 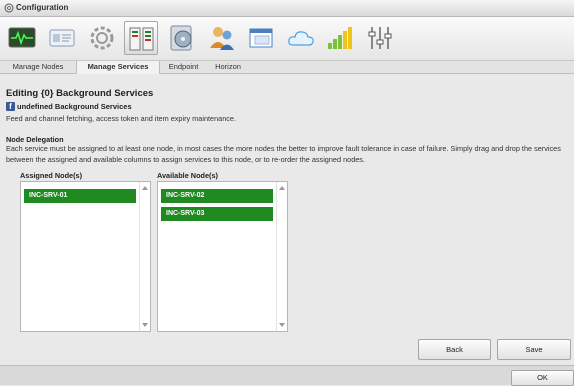 What do you see at coordinates (10, 106) in the screenshot?
I see `facebook-icon: f` at bounding box center [10, 106].